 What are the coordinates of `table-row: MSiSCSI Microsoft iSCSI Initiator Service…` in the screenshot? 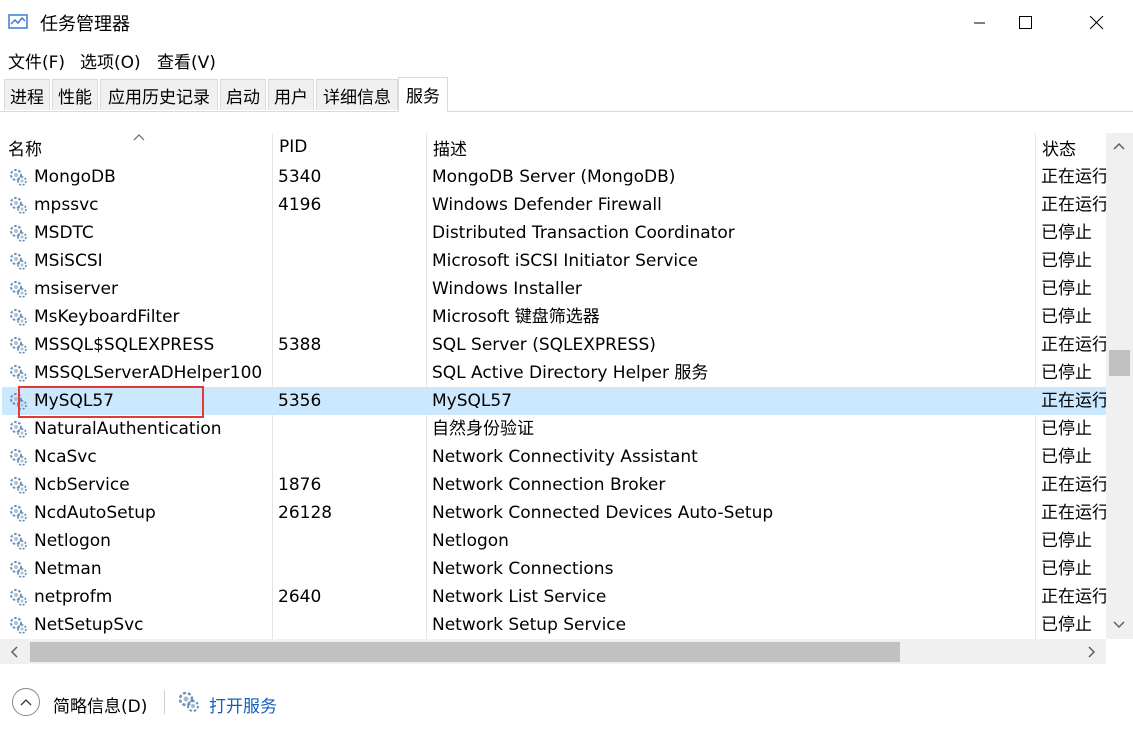 It's located at (554, 261).